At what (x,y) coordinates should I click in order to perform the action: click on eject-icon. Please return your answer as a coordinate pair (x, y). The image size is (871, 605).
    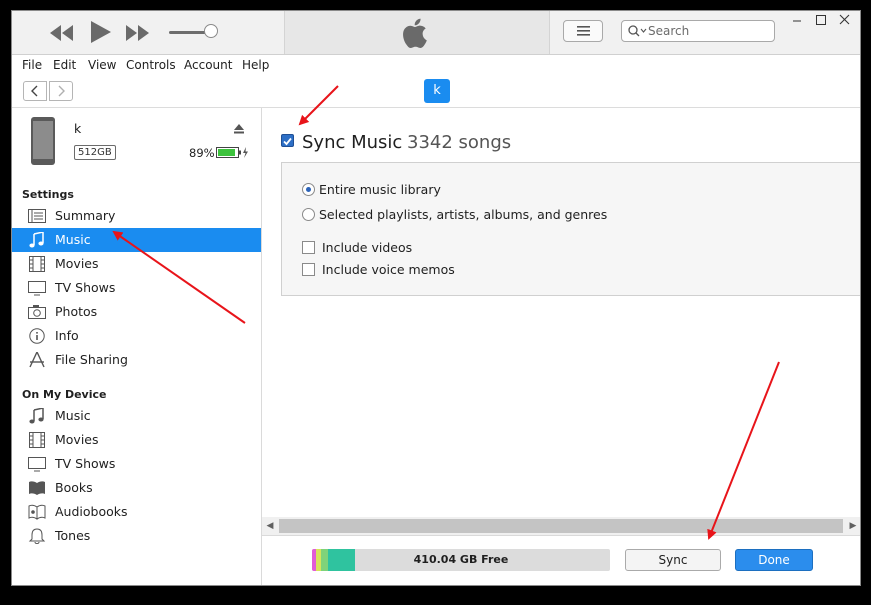
    Looking at the image, I should click on (239, 129).